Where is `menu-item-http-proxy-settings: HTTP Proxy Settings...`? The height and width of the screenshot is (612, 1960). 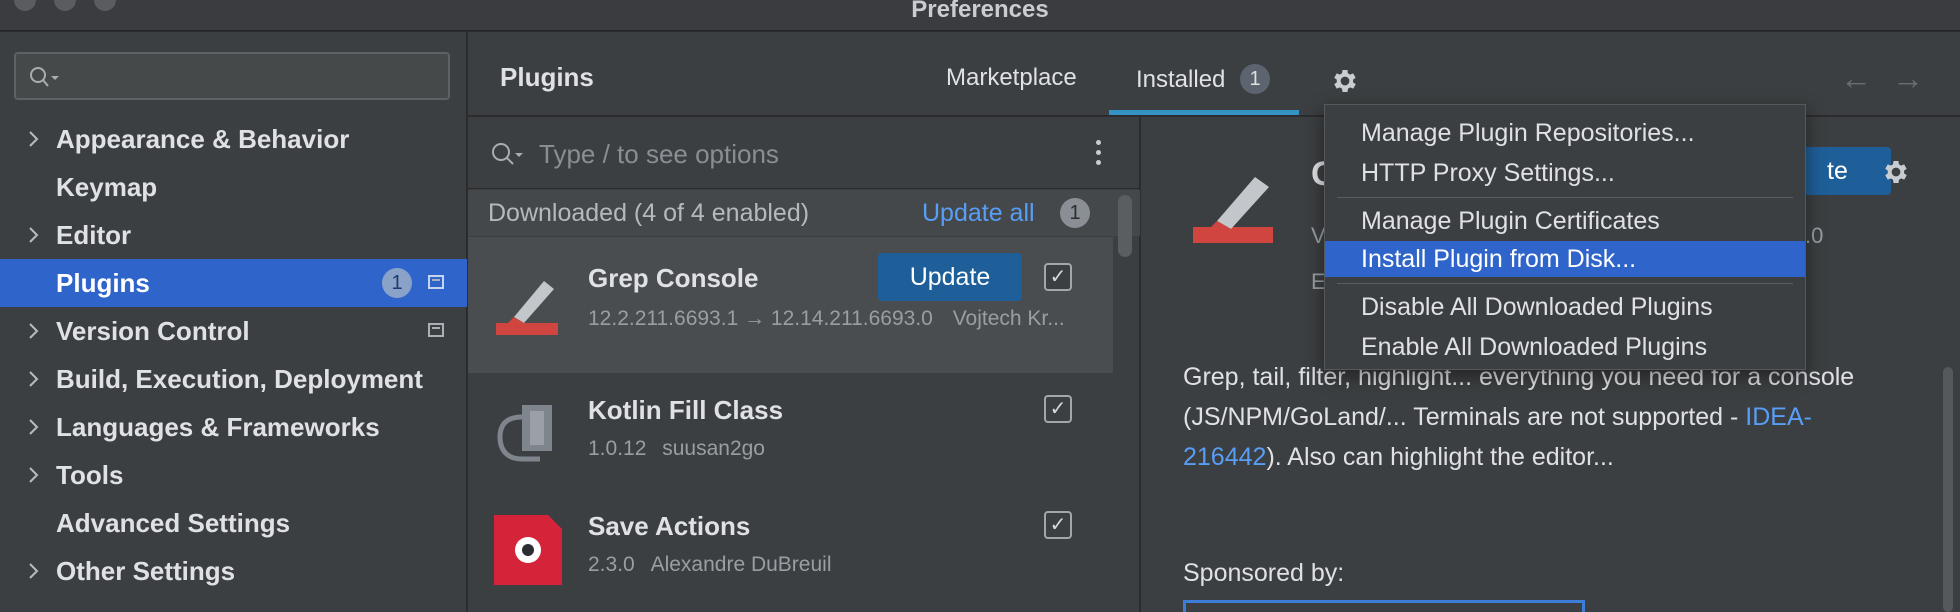 menu-item-http-proxy-settings: HTTP Proxy Settings... is located at coordinates (1565, 173).